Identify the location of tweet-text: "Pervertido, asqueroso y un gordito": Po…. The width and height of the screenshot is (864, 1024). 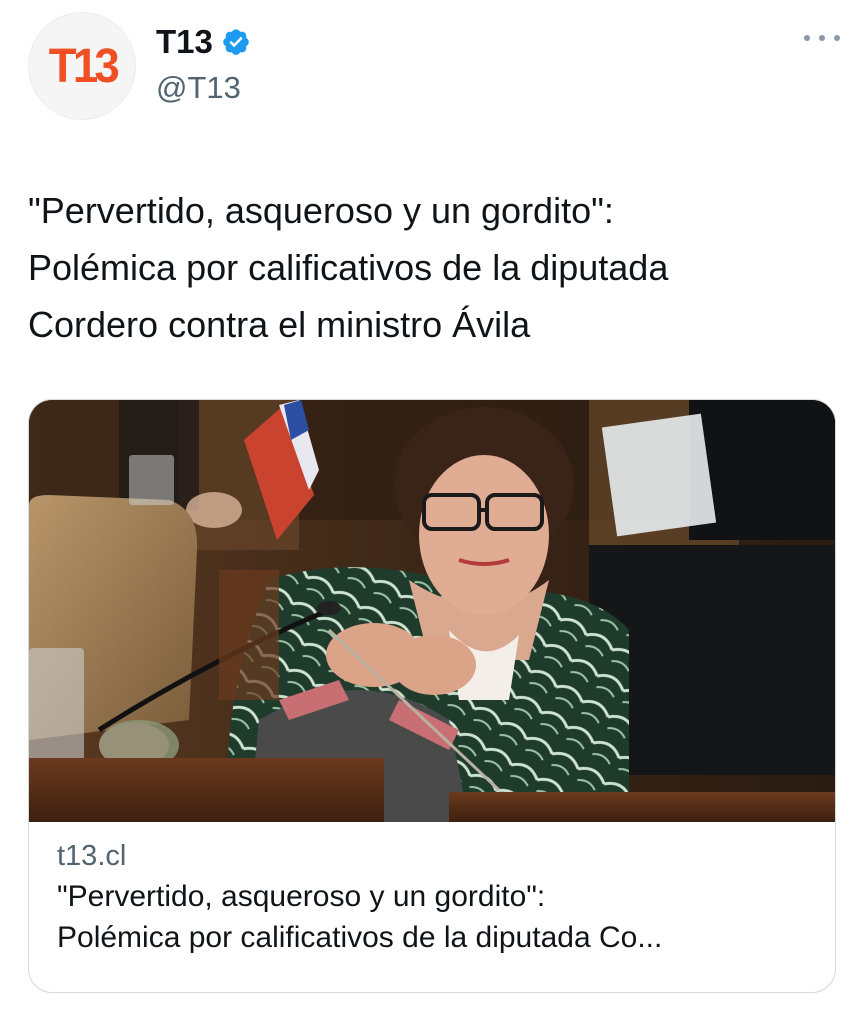
(348, 267).